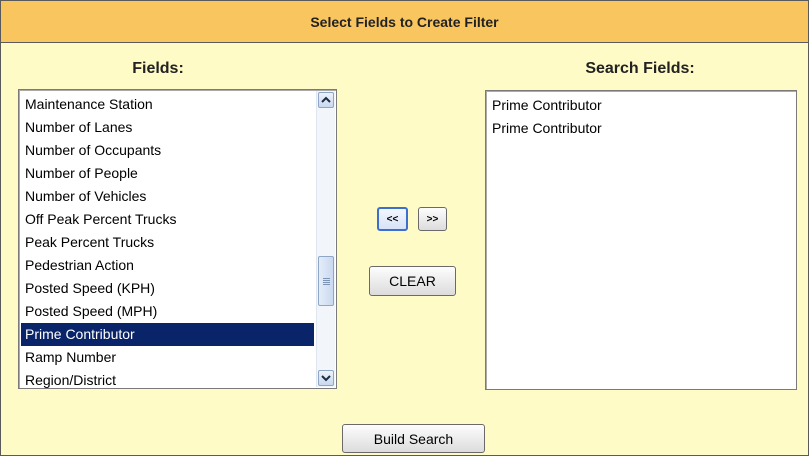 The height and width of the screenshot is (456, 809). I want to click on scroll-thumb, so click(326, 281).